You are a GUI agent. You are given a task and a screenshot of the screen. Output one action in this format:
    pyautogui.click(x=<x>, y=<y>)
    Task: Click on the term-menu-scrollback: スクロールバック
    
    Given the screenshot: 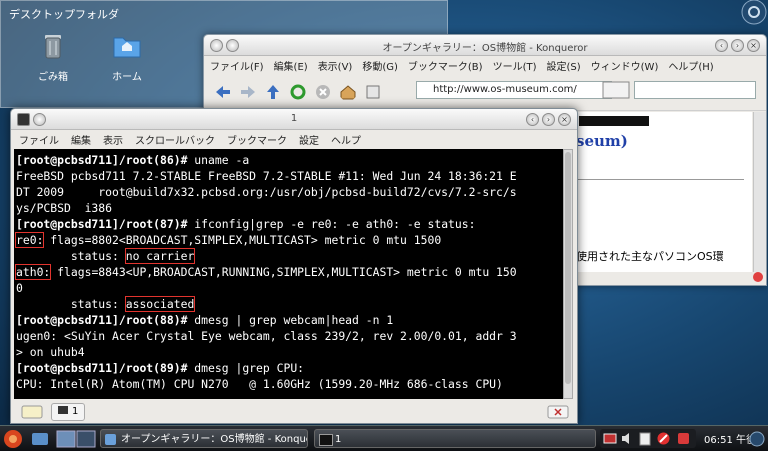 What is the action you would take?
    pyautogui.click(x=175, y=139)
    